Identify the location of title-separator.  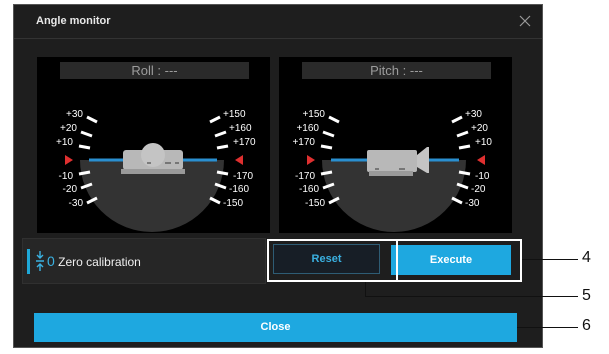
(278, 38).